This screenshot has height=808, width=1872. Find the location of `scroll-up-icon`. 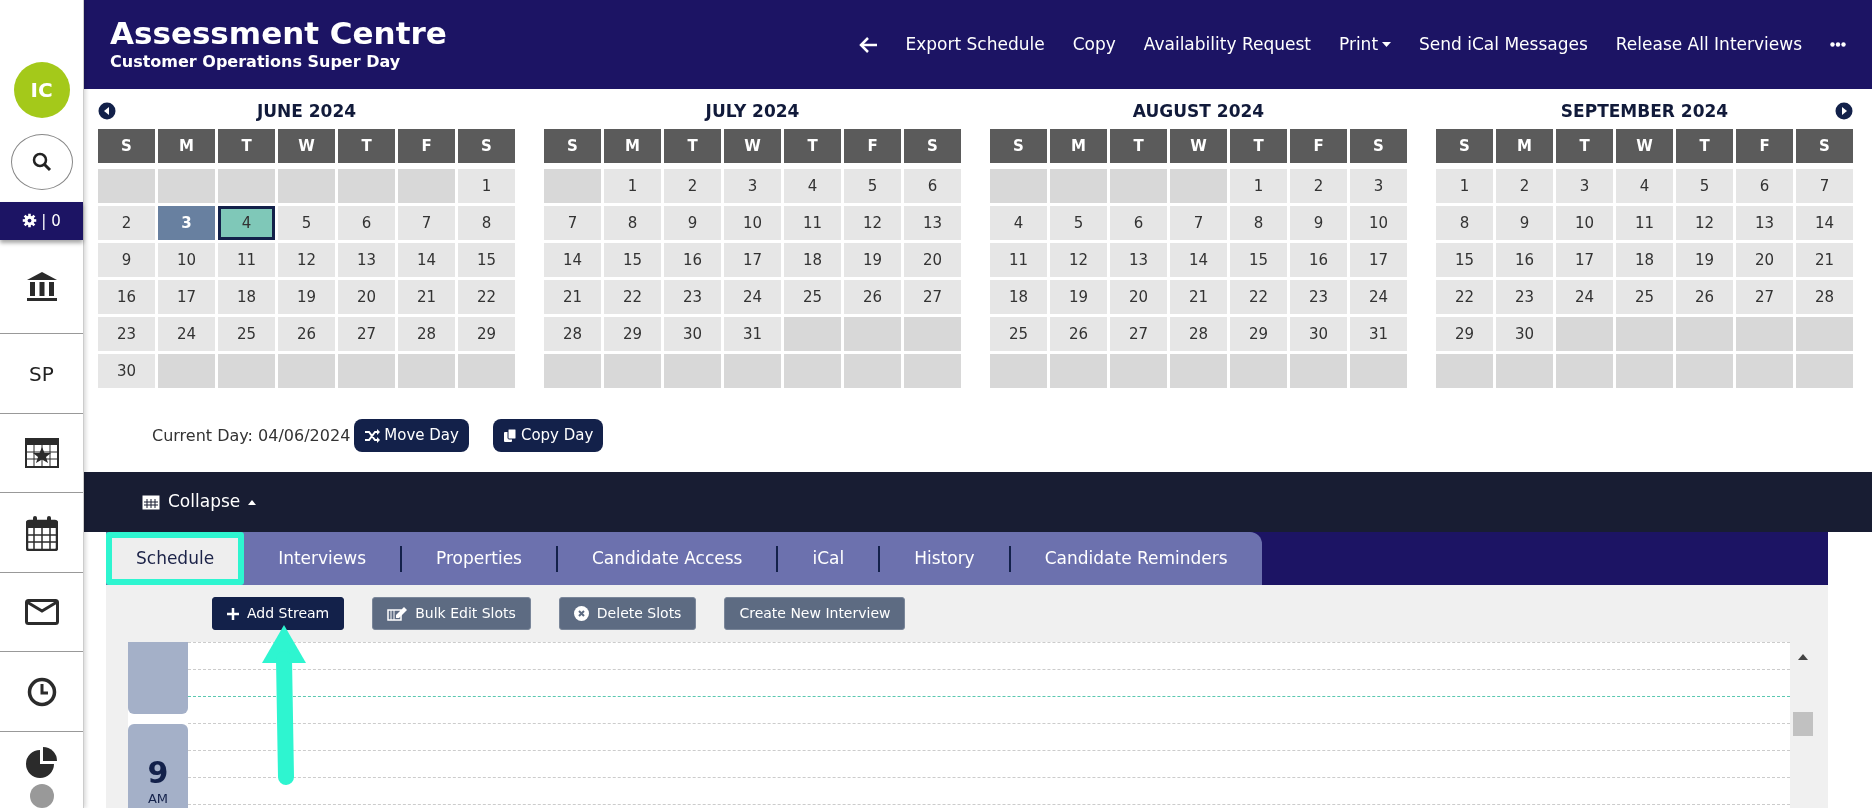

scroll-up-icon is located at coordinates (1802, 657).